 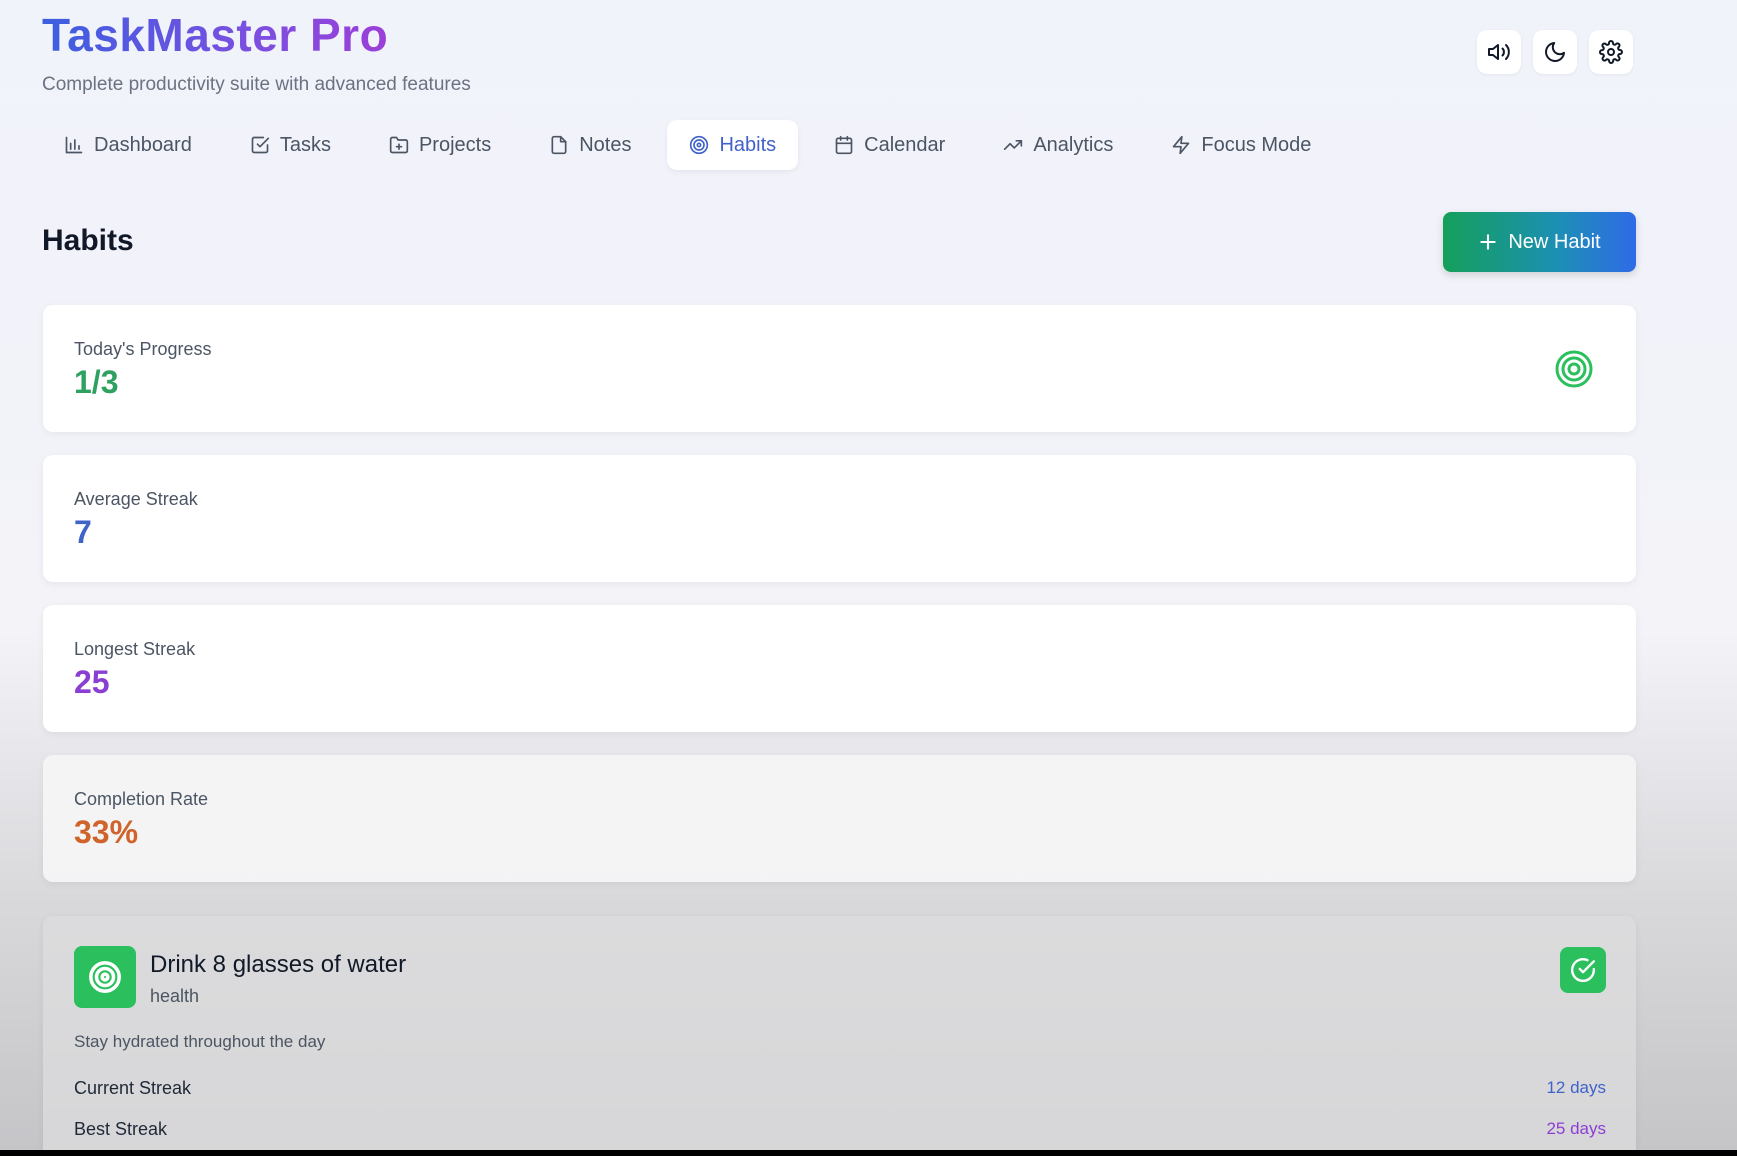 I want to click on complete-habit-button, so click(x=1583, y=970).